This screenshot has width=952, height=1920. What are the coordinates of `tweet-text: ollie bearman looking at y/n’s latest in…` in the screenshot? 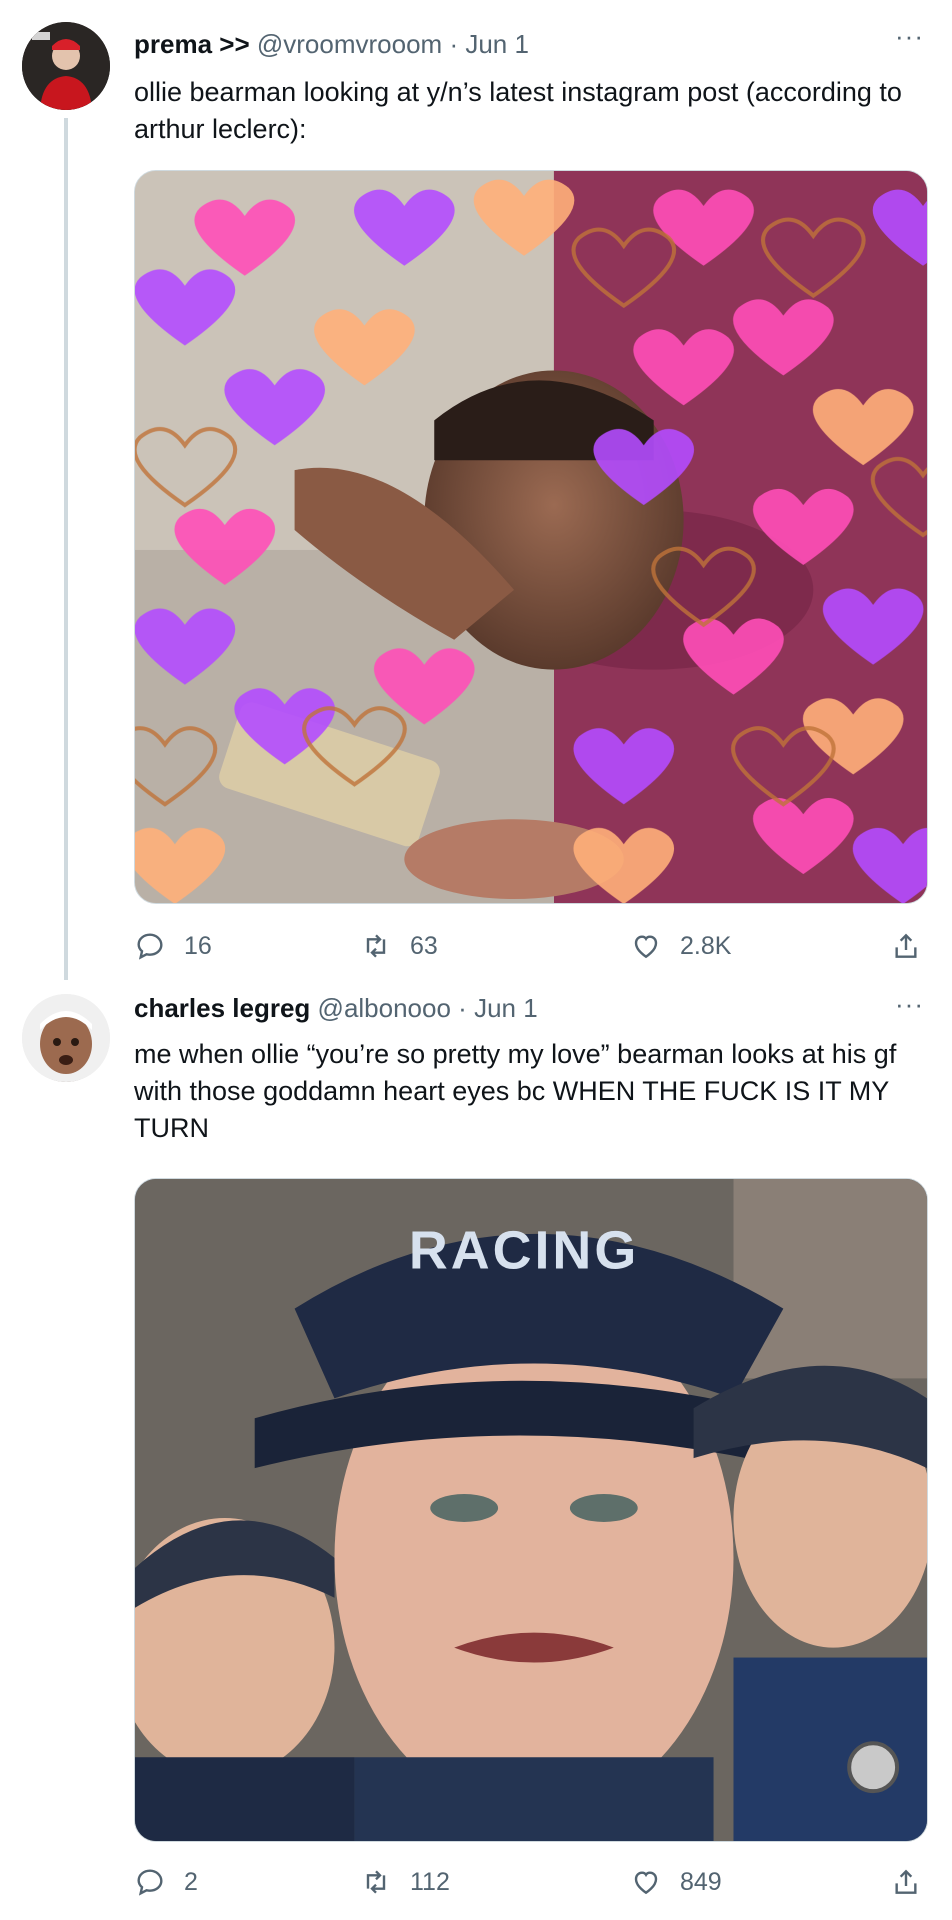 It's located at (518, 110).